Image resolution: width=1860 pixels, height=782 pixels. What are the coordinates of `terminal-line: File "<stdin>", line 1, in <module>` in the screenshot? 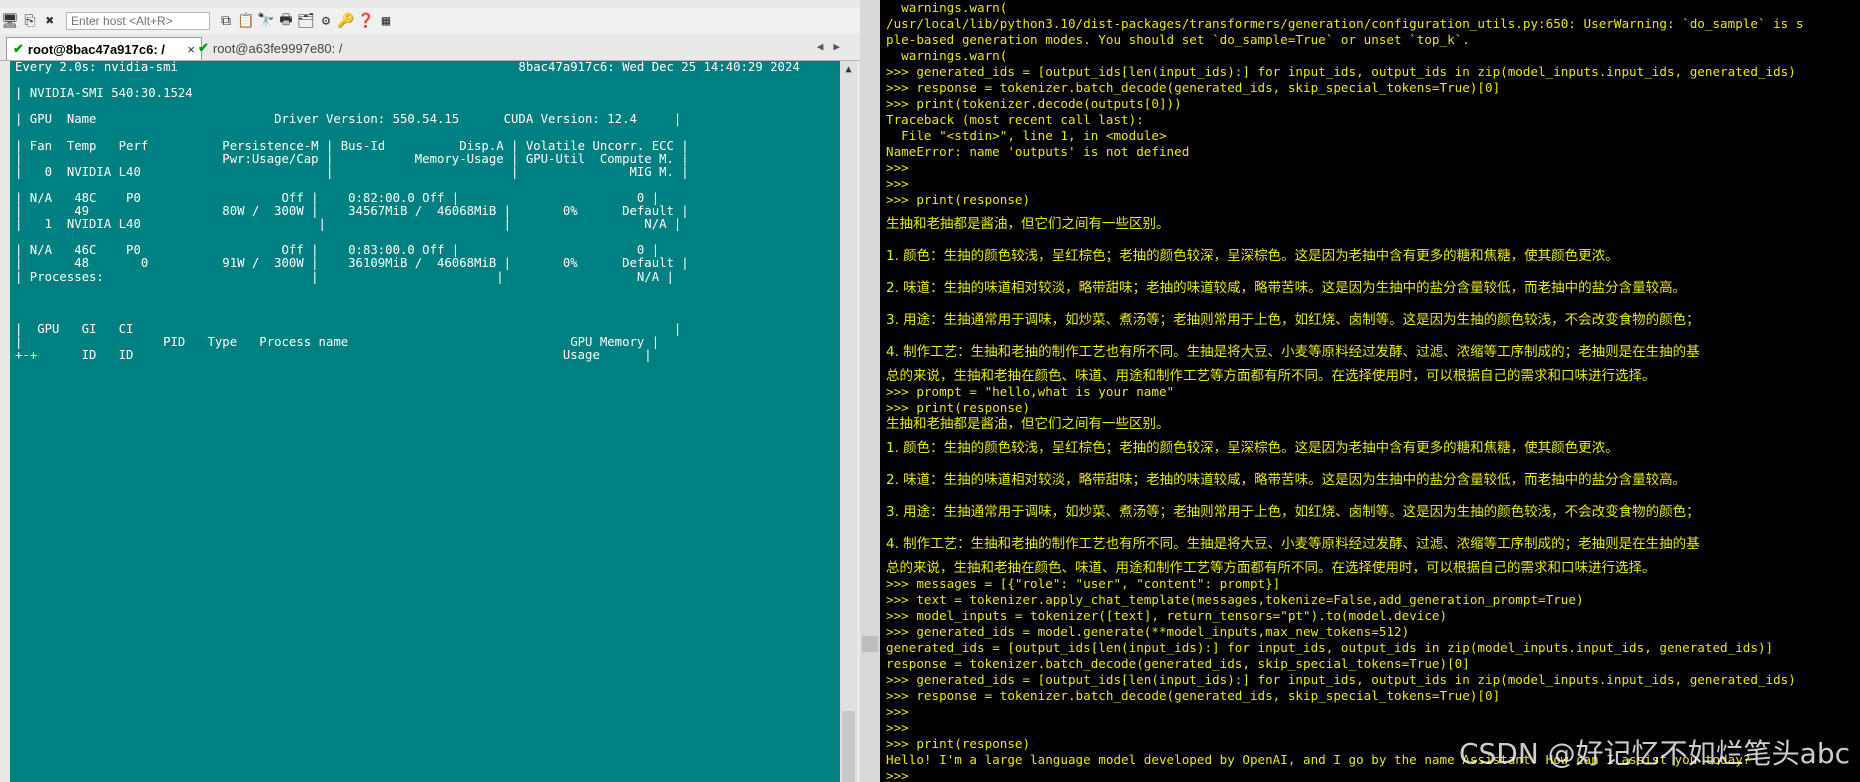 It's located at (1026, 135).